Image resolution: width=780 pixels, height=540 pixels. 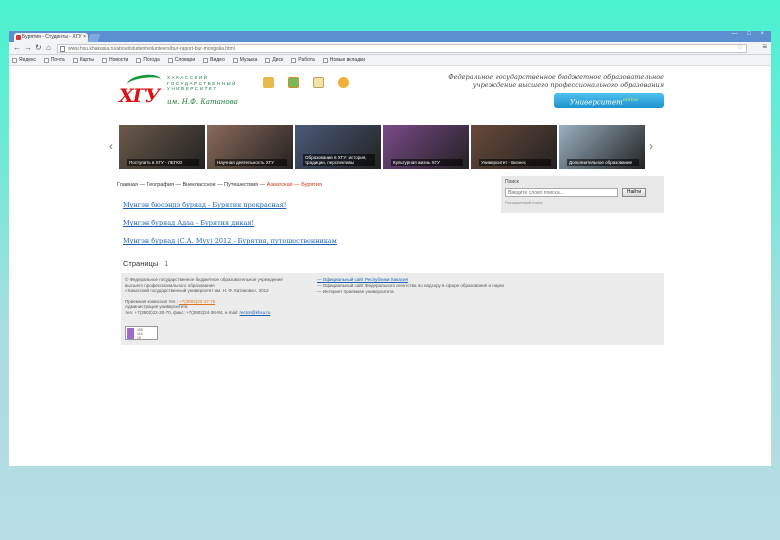 I want to click on search-button: Найти, so click(x=634, y=192).